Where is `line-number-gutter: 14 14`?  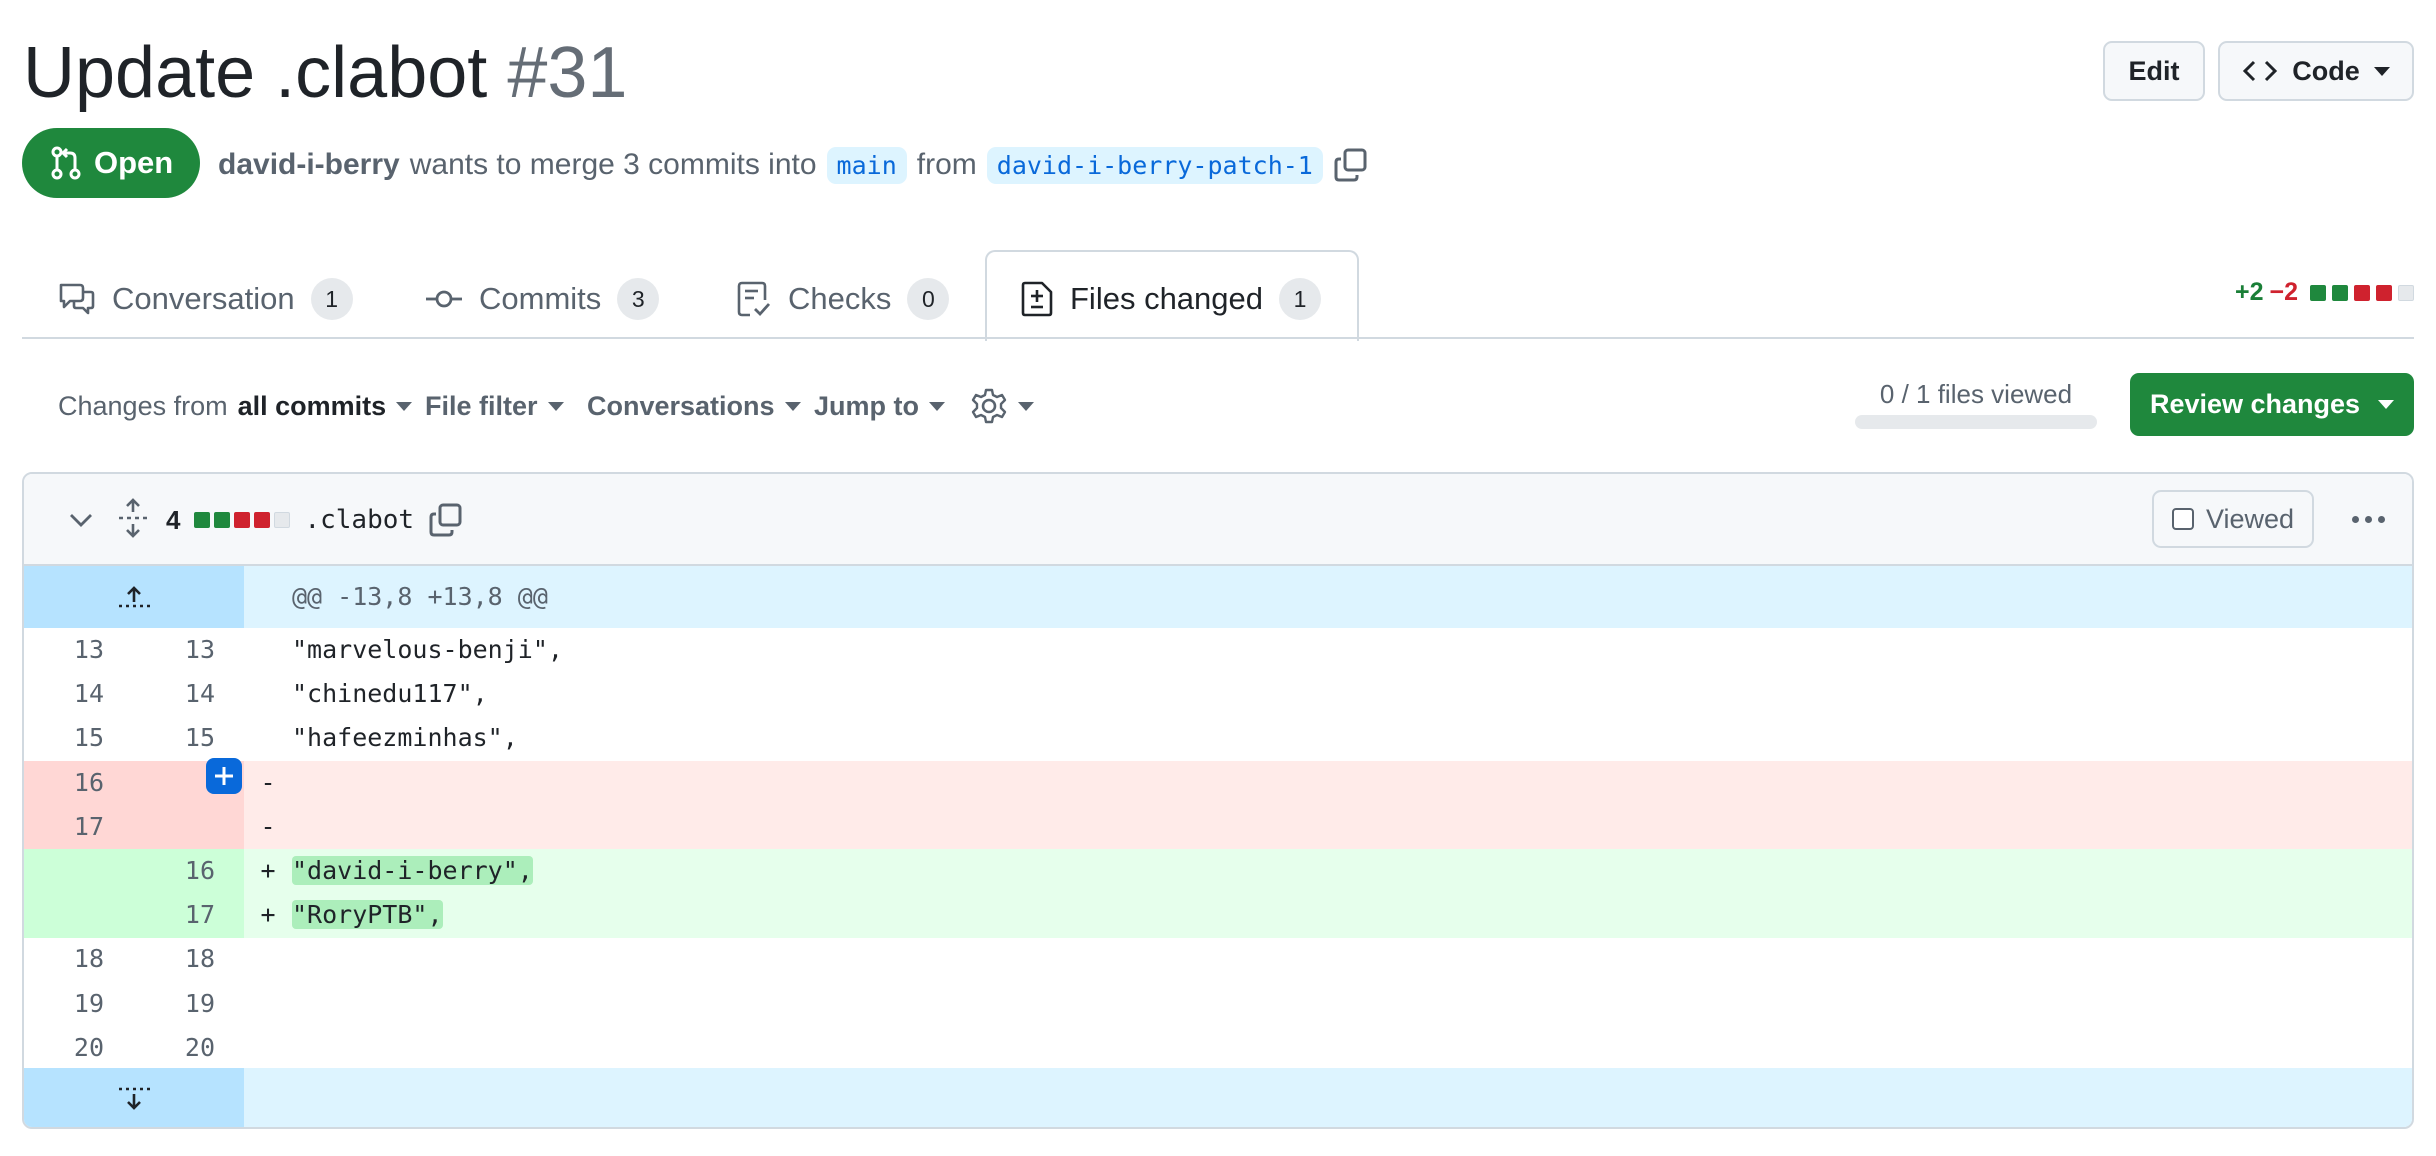 line-number-gutter: 14 14 is located at coordinates (134, 694).